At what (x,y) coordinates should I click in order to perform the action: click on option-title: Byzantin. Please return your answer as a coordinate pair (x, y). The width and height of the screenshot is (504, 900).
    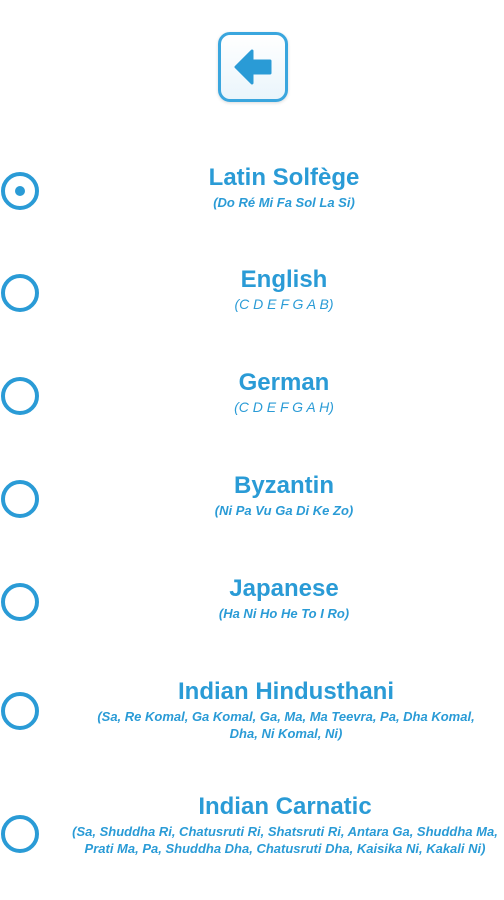
    Looking at the image, I should click on (283, 485).